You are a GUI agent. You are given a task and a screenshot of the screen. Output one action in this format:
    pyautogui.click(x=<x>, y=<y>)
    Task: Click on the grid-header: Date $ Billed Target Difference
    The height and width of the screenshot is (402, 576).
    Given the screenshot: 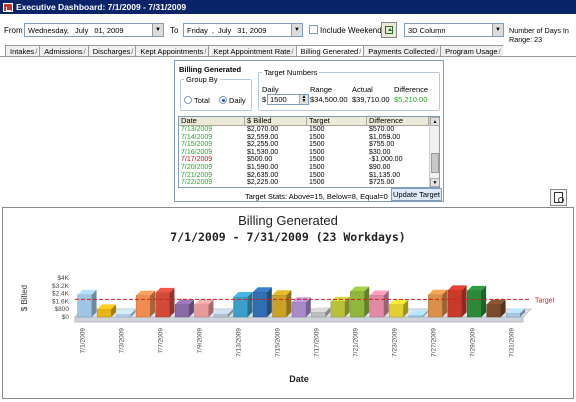 What is the action you would take?
    pyautogui.click(x=309, y=121)
    